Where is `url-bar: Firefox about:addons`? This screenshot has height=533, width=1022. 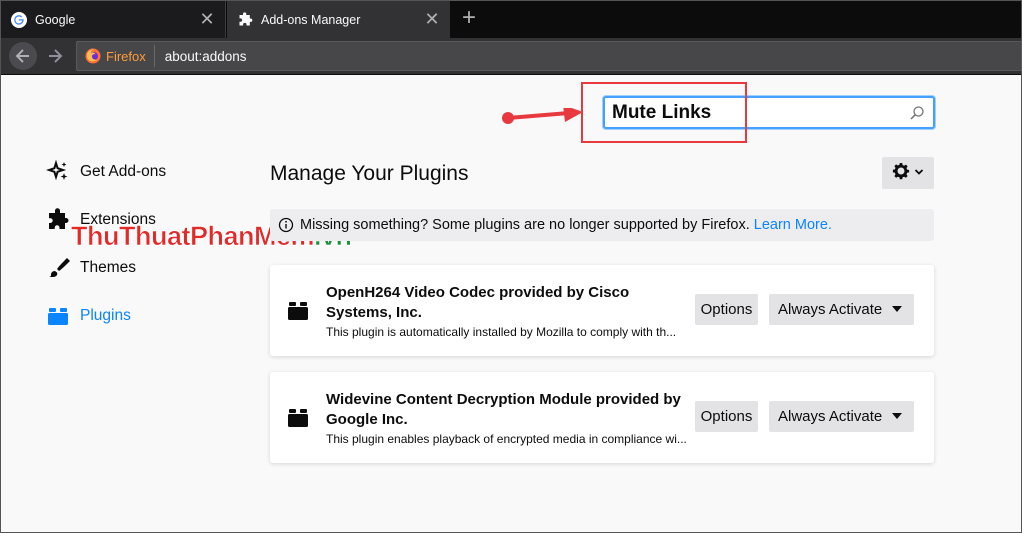
url-bar: Firefox about:addons is located at coordinates (549, 56).